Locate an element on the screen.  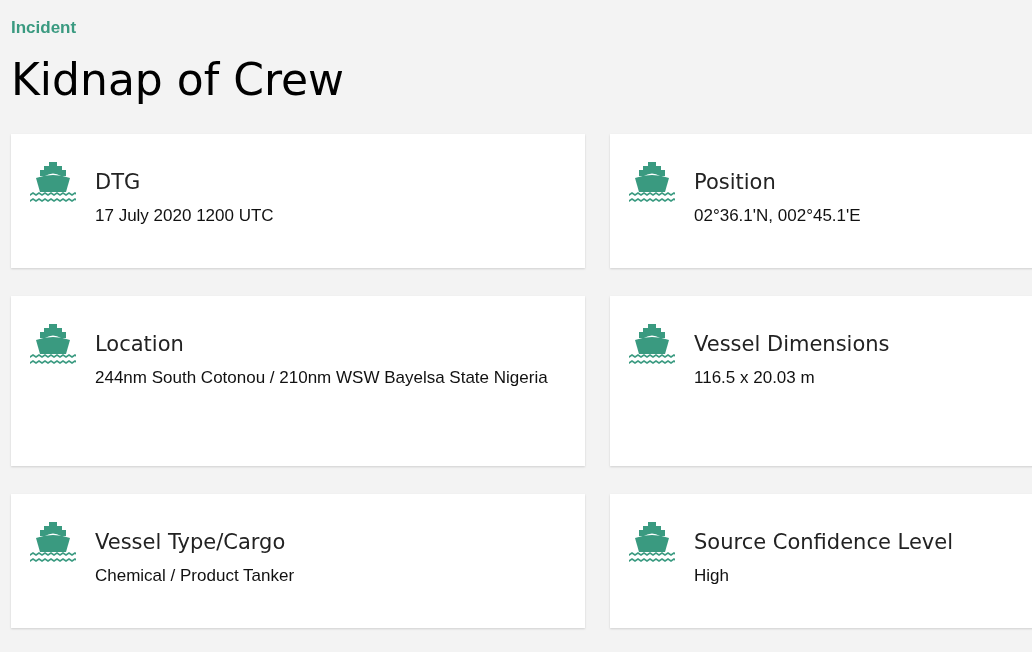
card-label: DTG is located at coordinates (118, 182).